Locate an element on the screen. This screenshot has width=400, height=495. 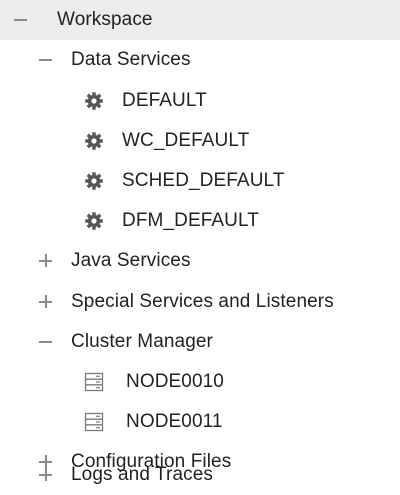
service-label: DFM_DEFAULT is located at coordinates (190, 220).